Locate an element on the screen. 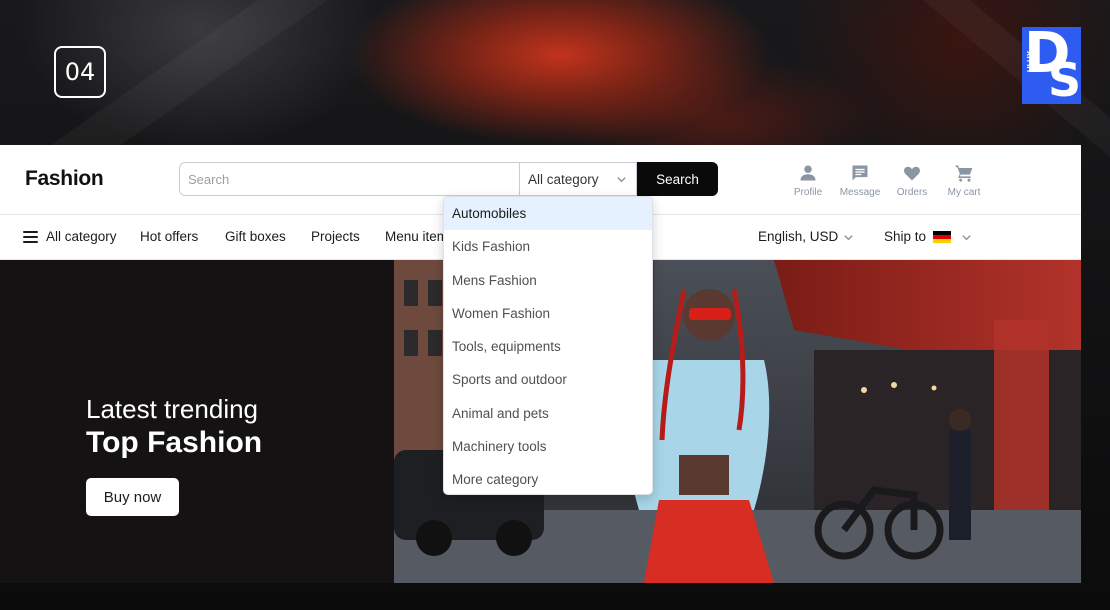 This screenshot has width=1110, height=610. profile-label: Profile is located at coordinates (808, 192).